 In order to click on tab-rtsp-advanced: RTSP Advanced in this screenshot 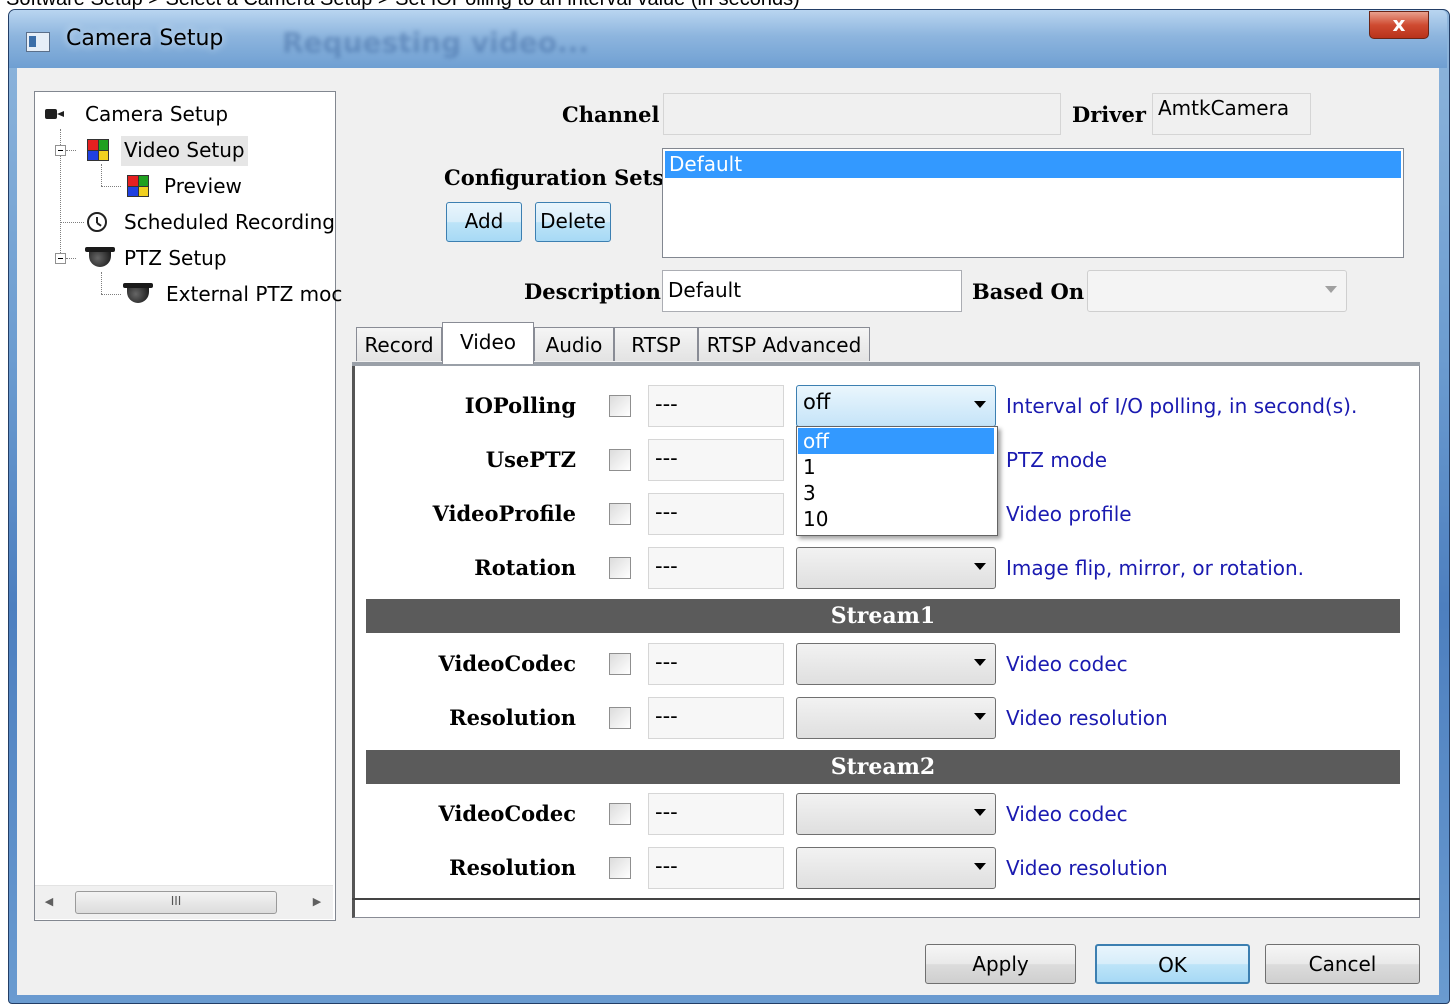, I will do `click(784, 344)`.